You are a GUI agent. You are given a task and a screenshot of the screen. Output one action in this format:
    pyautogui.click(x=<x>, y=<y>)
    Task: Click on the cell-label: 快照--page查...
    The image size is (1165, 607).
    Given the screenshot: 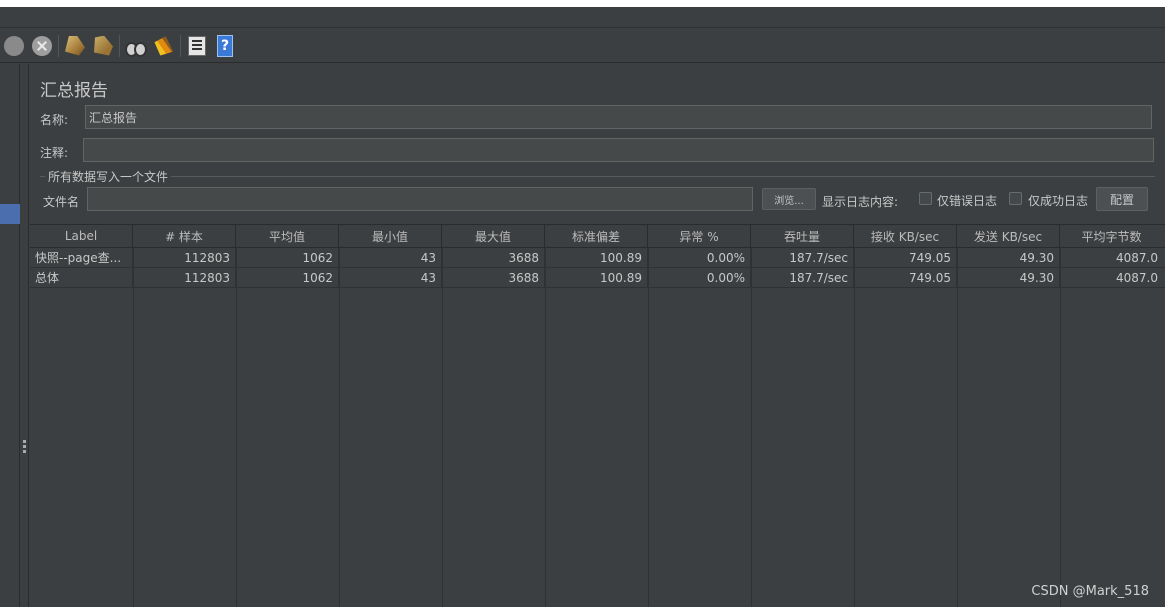 What is the action you would take?
    pyautogui.click(x=81, y=257)
    